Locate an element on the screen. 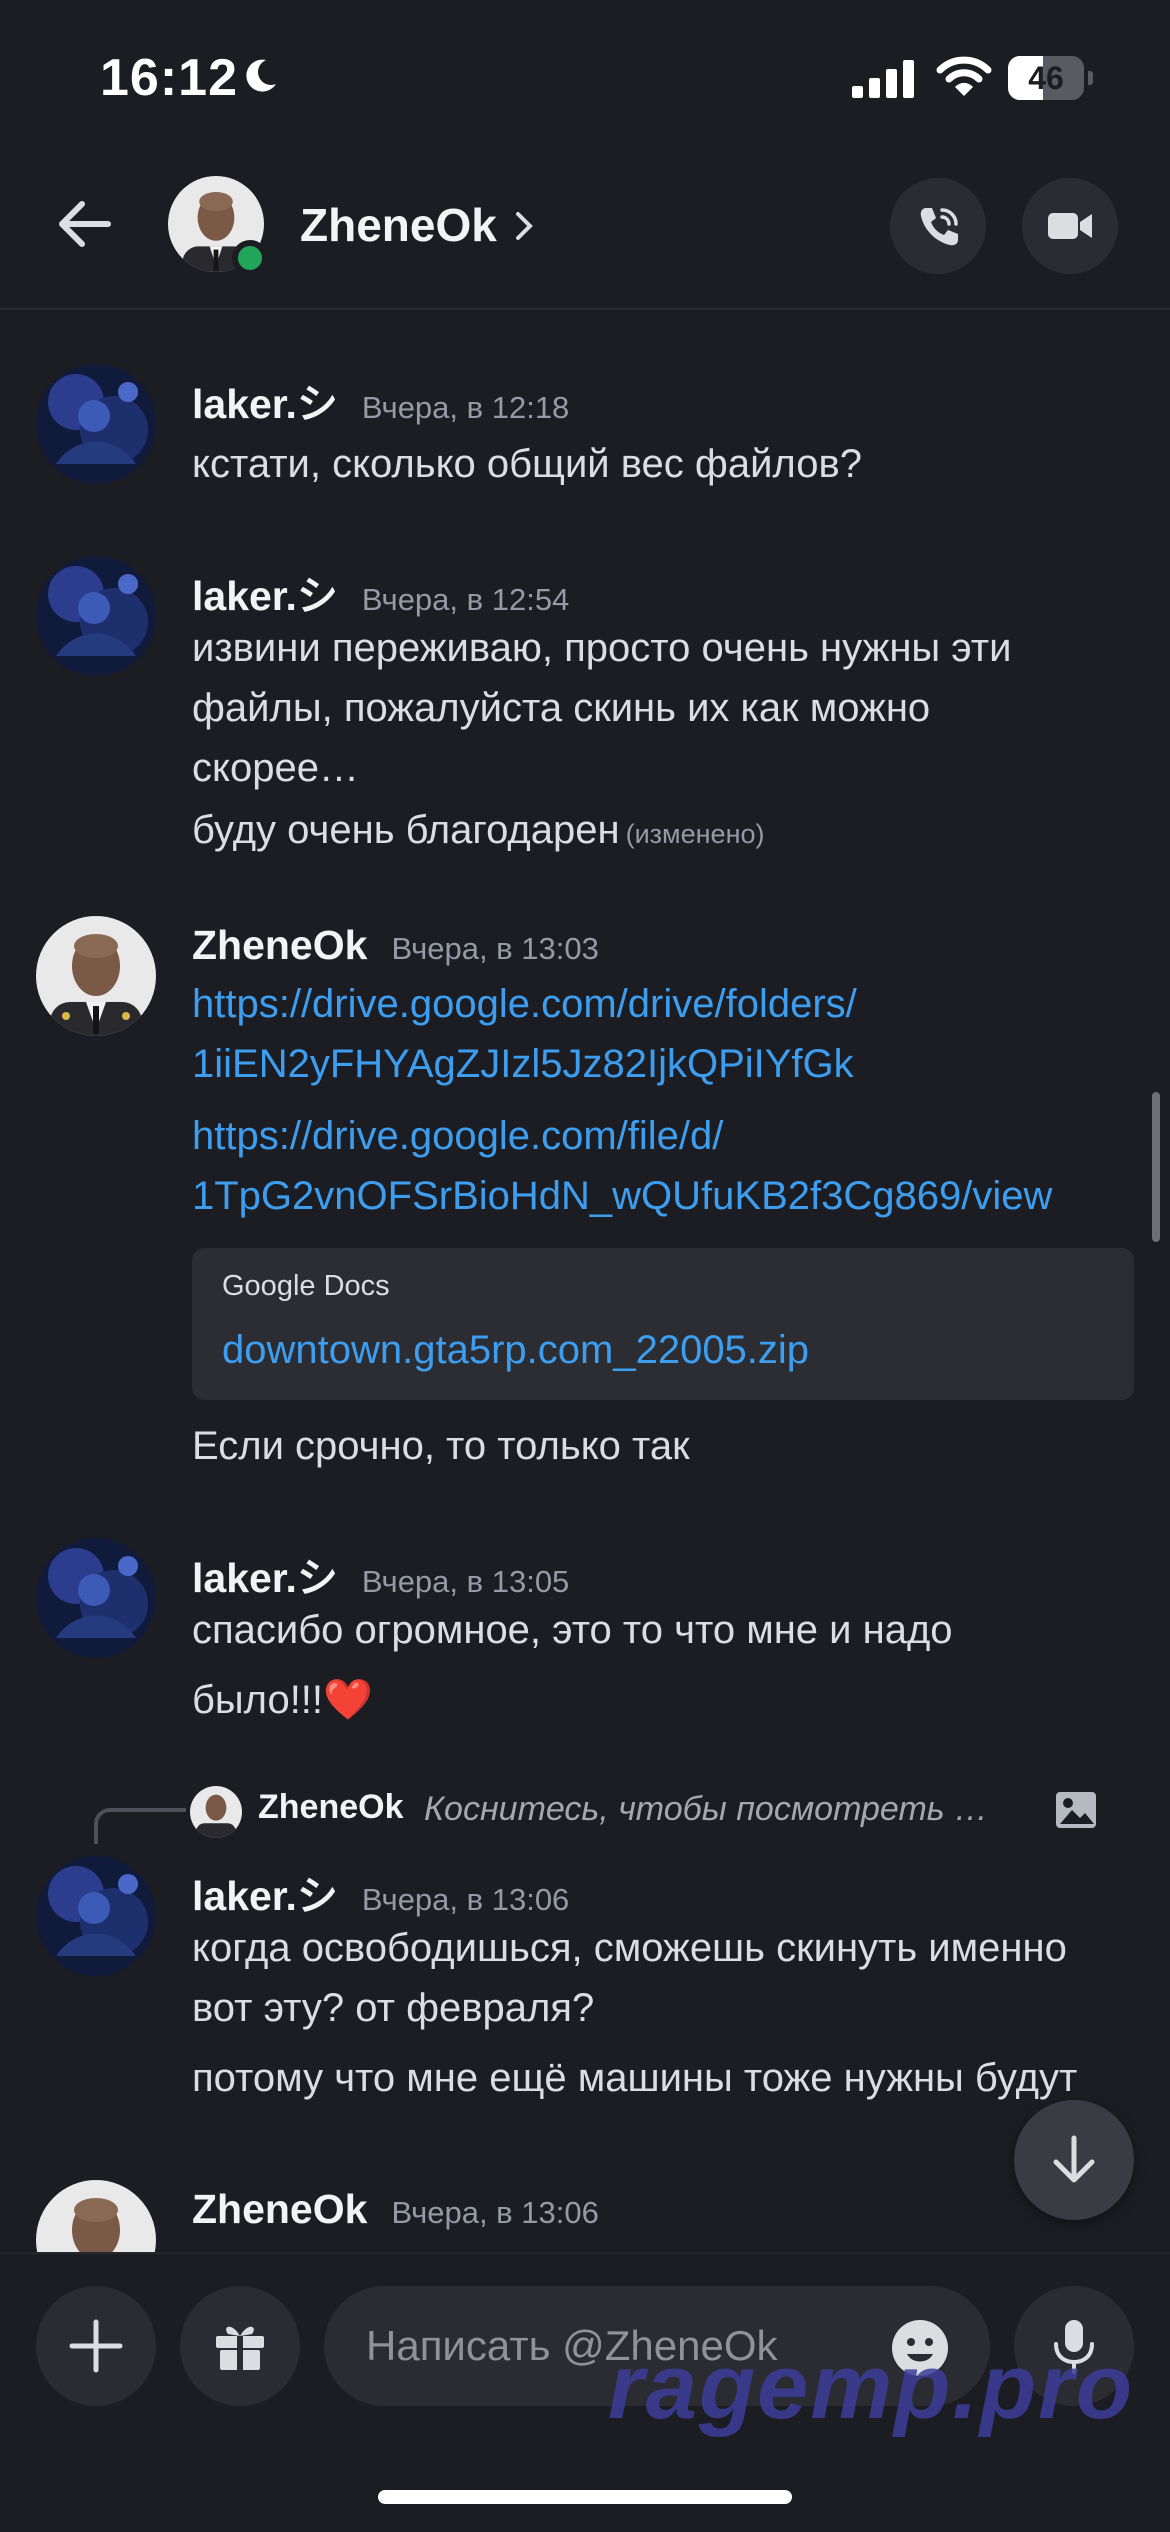  message-text: файлы, пожалуйста скинь их как можно is located at coordinates (561, 708).